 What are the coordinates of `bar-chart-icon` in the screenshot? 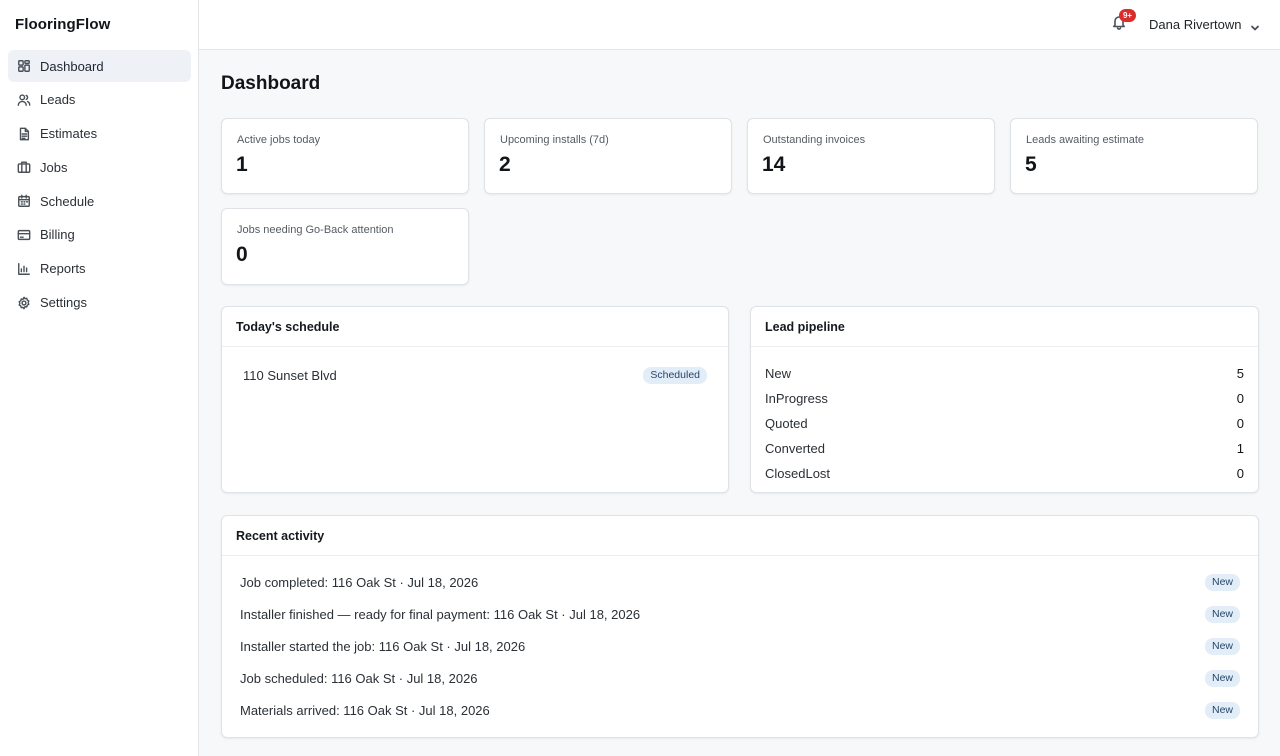 It's located at (24, 269).